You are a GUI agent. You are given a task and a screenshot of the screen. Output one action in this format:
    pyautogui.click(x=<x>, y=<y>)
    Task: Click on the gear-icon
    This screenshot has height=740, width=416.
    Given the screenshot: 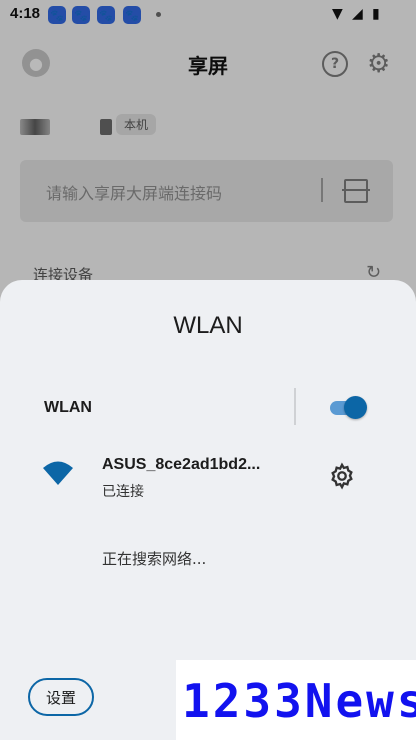 What is the action you would take?
    pyautogui.click(x=342, y=476)
    